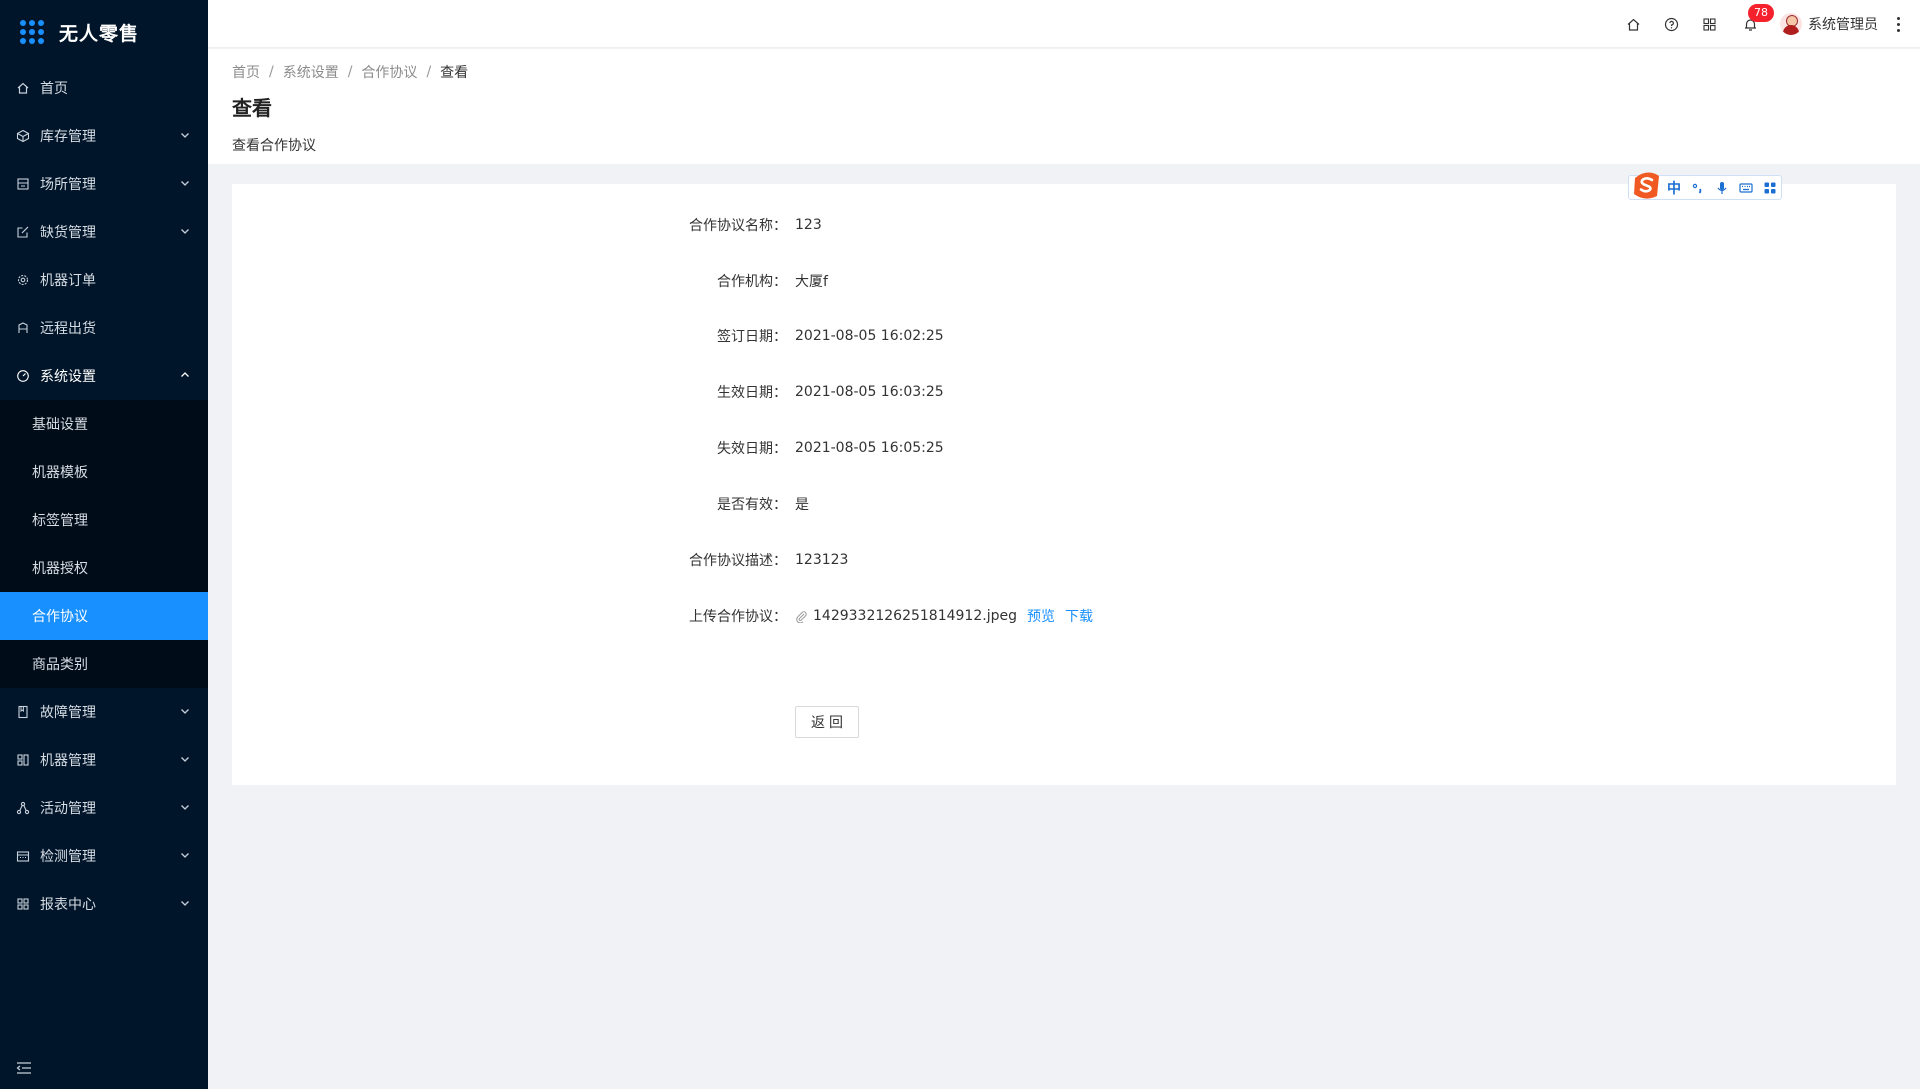 The height and width of the screenshot is (1089, 1920). What do you see at coordinates (104, 328) in the screenshot?
I see `sidebar-item-remote-shipping: 远程出货` at bounding box center [104, 328].